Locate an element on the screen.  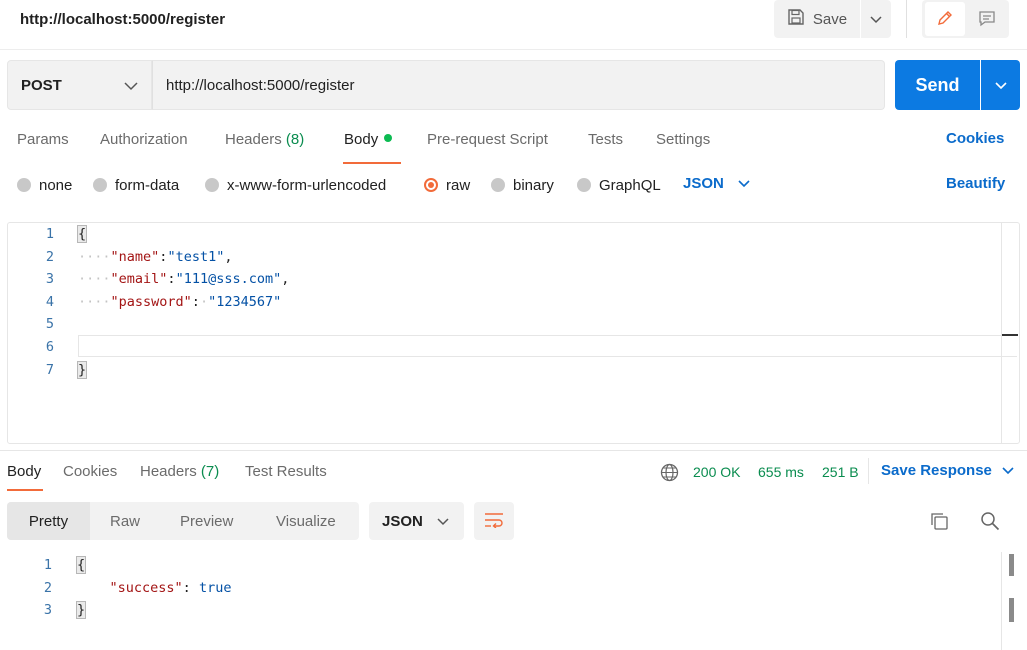
line-numbers: 1 2 3 4 5 6 7 is located at coordinates (39, 302).